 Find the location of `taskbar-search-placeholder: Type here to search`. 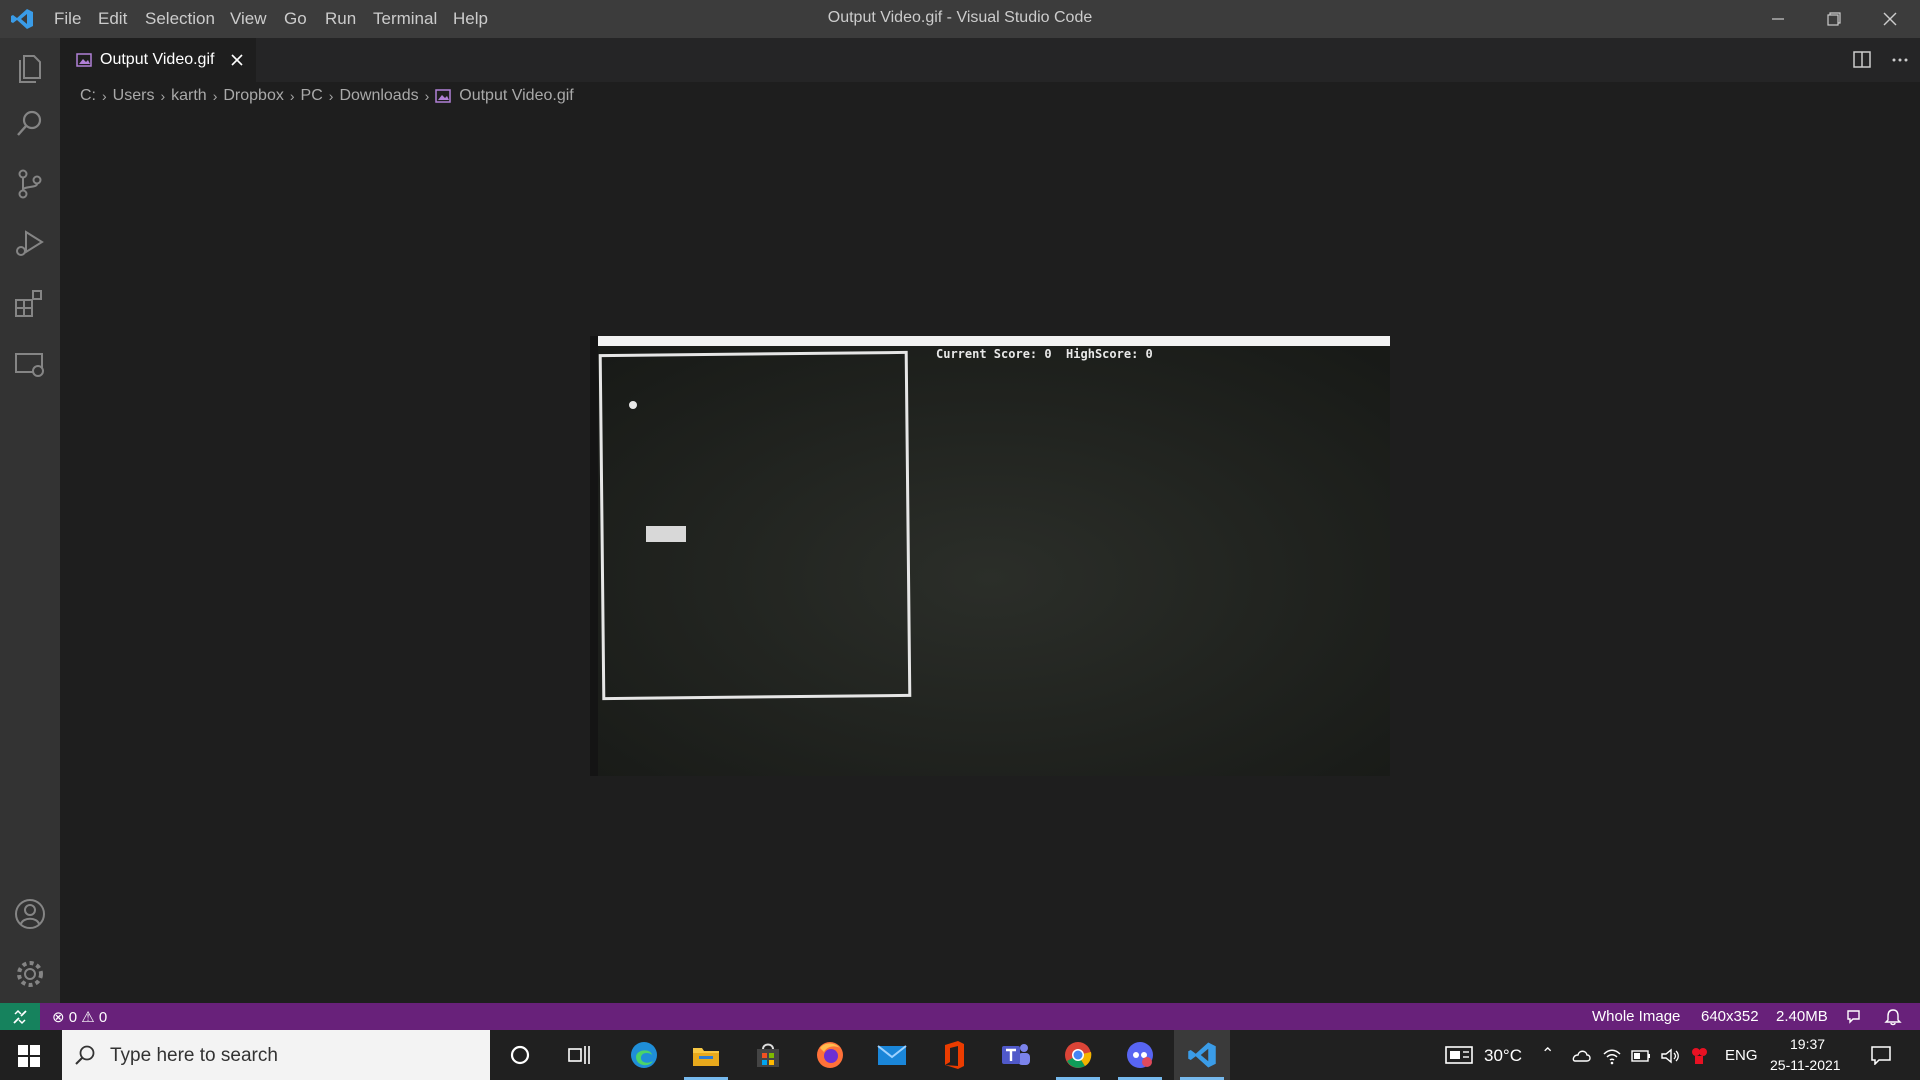

taskbar-search-placeholder: Type here to search is located at coordinates (194, 1055).